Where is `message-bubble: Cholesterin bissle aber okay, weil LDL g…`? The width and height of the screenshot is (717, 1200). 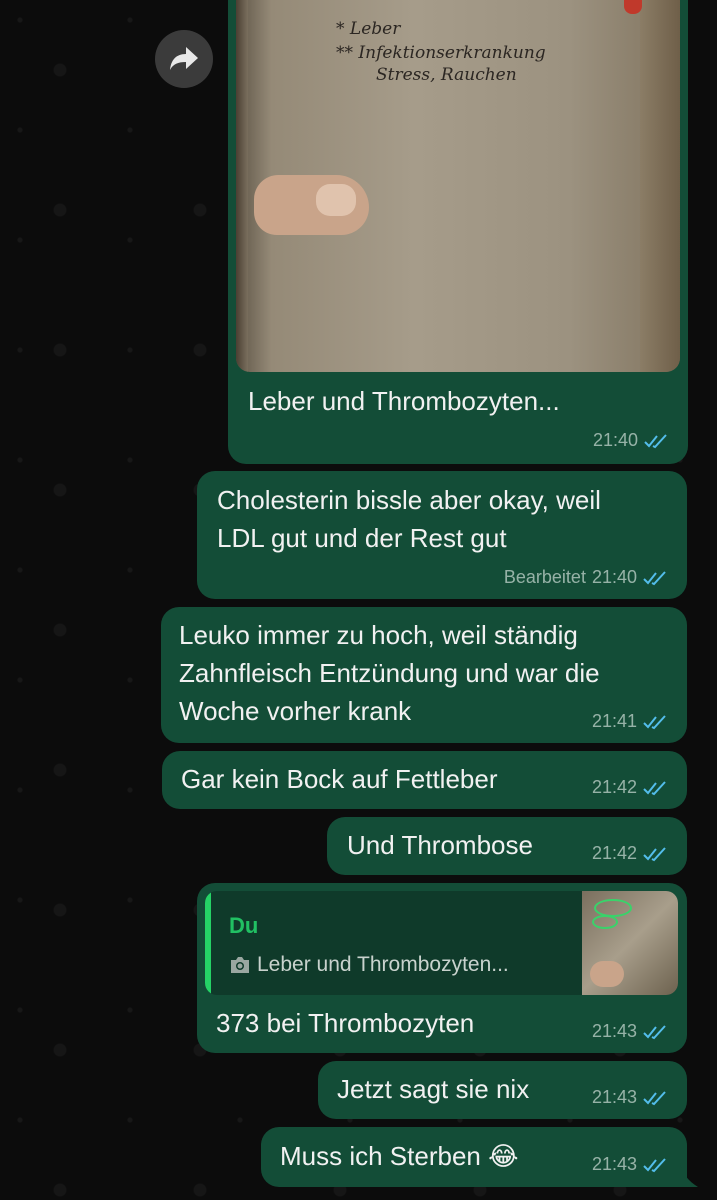 message-bubble: Cholesterin bissle aber okay, weil LDL g… is located at coordinates (442, 535).